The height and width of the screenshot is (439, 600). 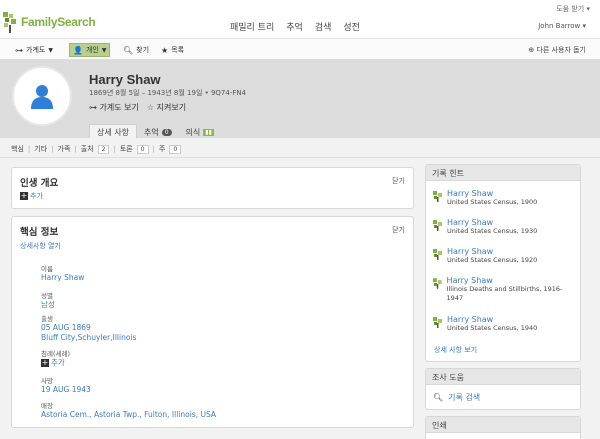 I want to click on show-hint-details-link: 상세 사항 보기, so click(x=455, y=350).